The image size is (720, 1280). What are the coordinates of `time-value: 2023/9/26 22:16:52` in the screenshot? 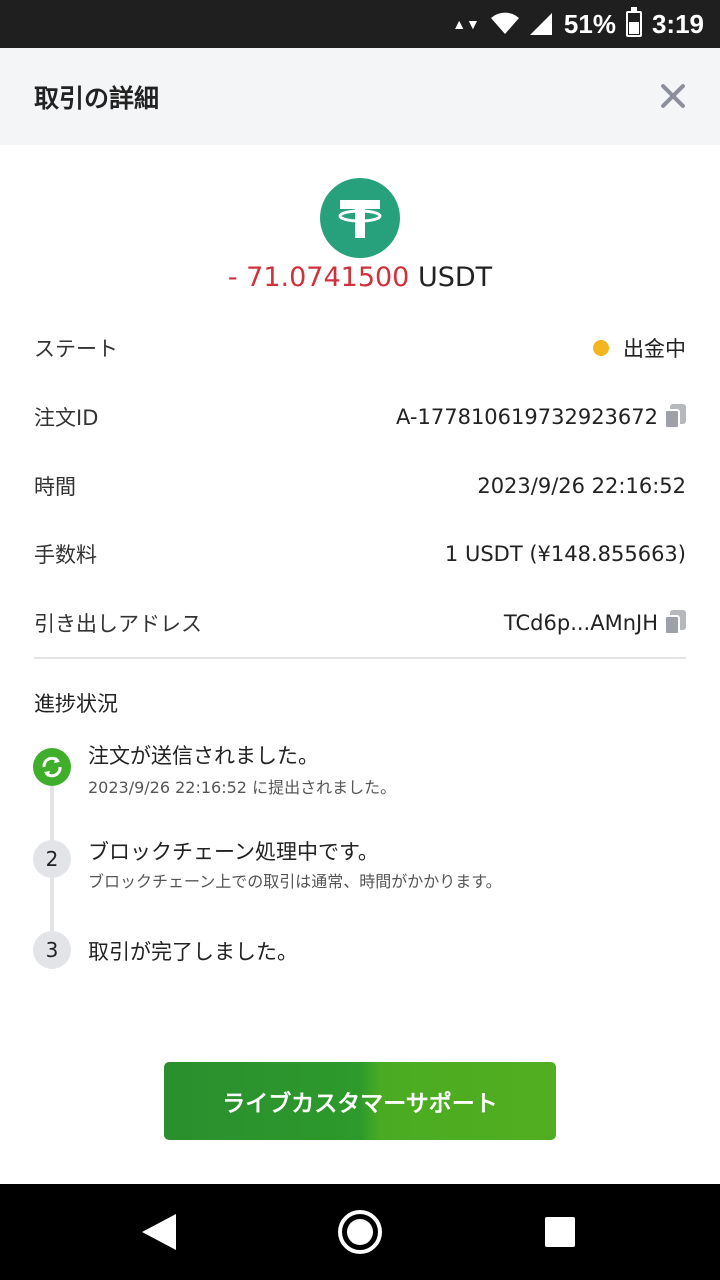 It's located at (581, 486).